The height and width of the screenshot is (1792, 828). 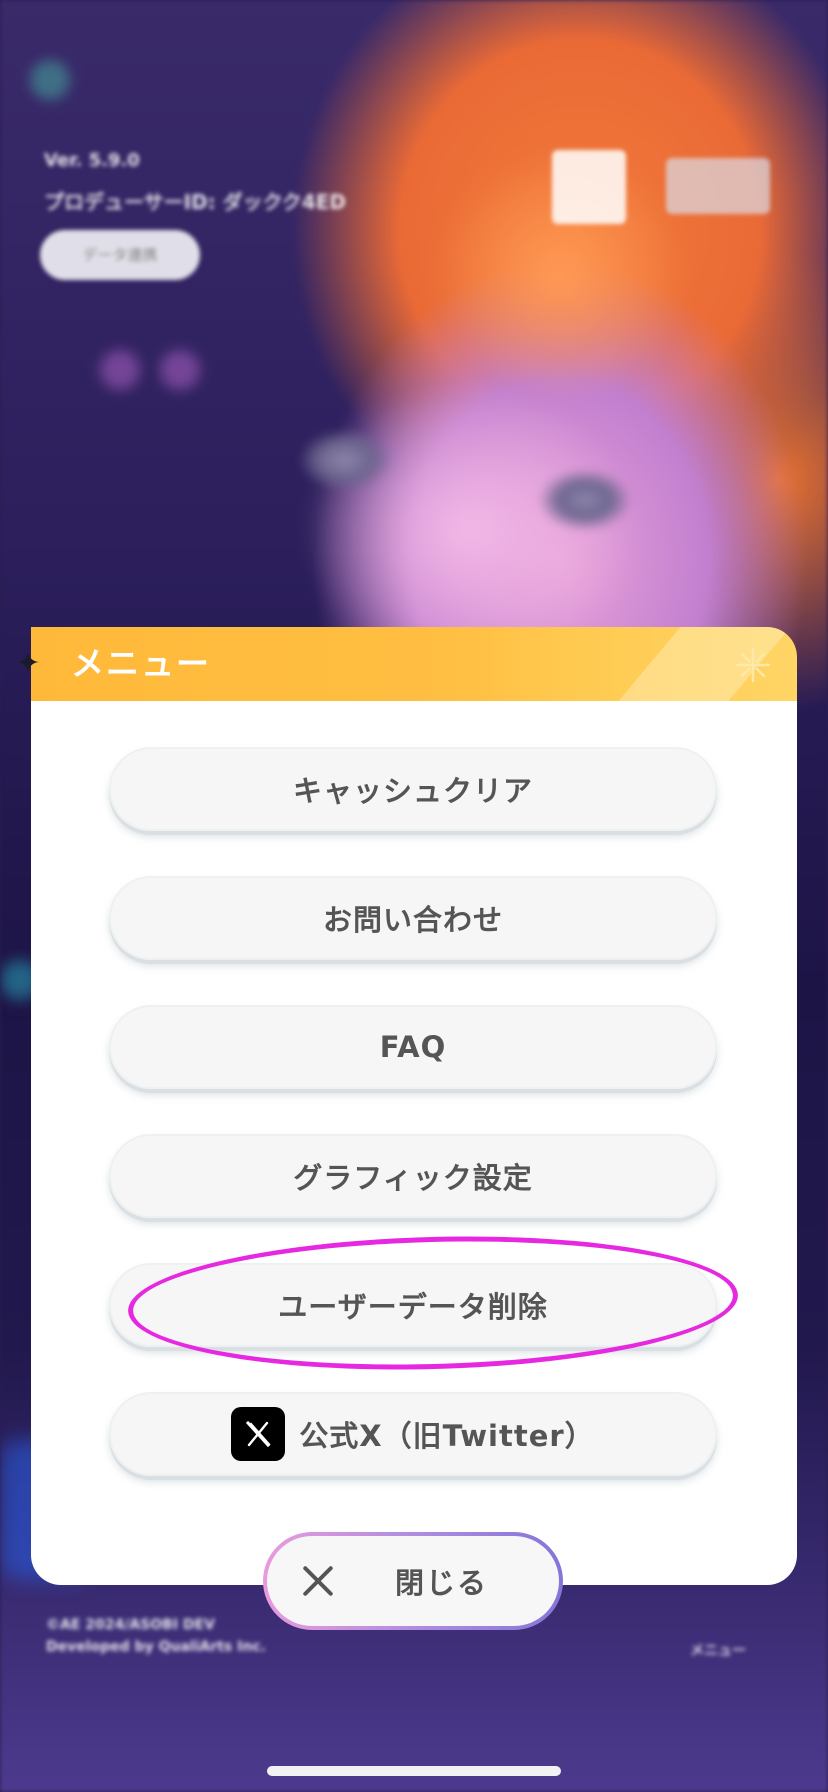 I want to click on button-label: グラフィック設定, so click(x=413, y=1178).